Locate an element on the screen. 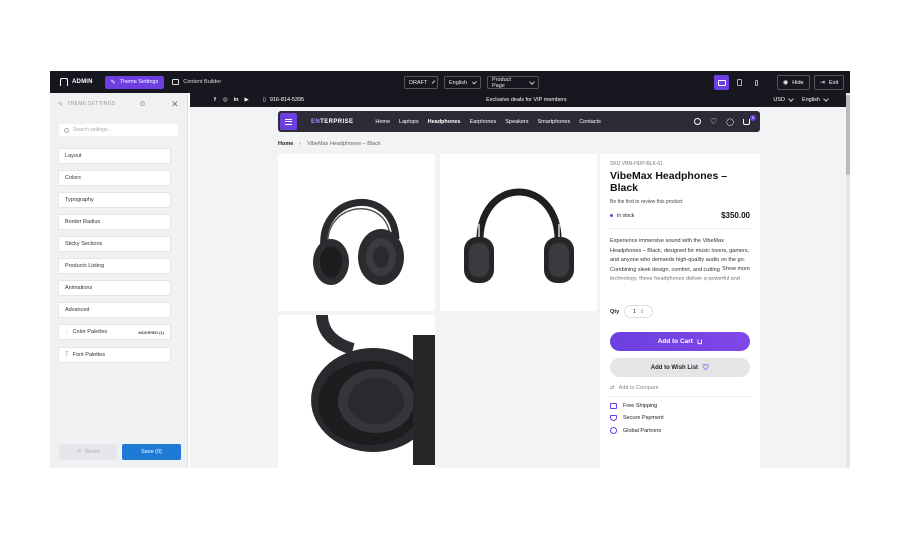 The width and height of the screenshot is (900, 540). breadcrumb-home: Home is located at coordinates (285, 144).